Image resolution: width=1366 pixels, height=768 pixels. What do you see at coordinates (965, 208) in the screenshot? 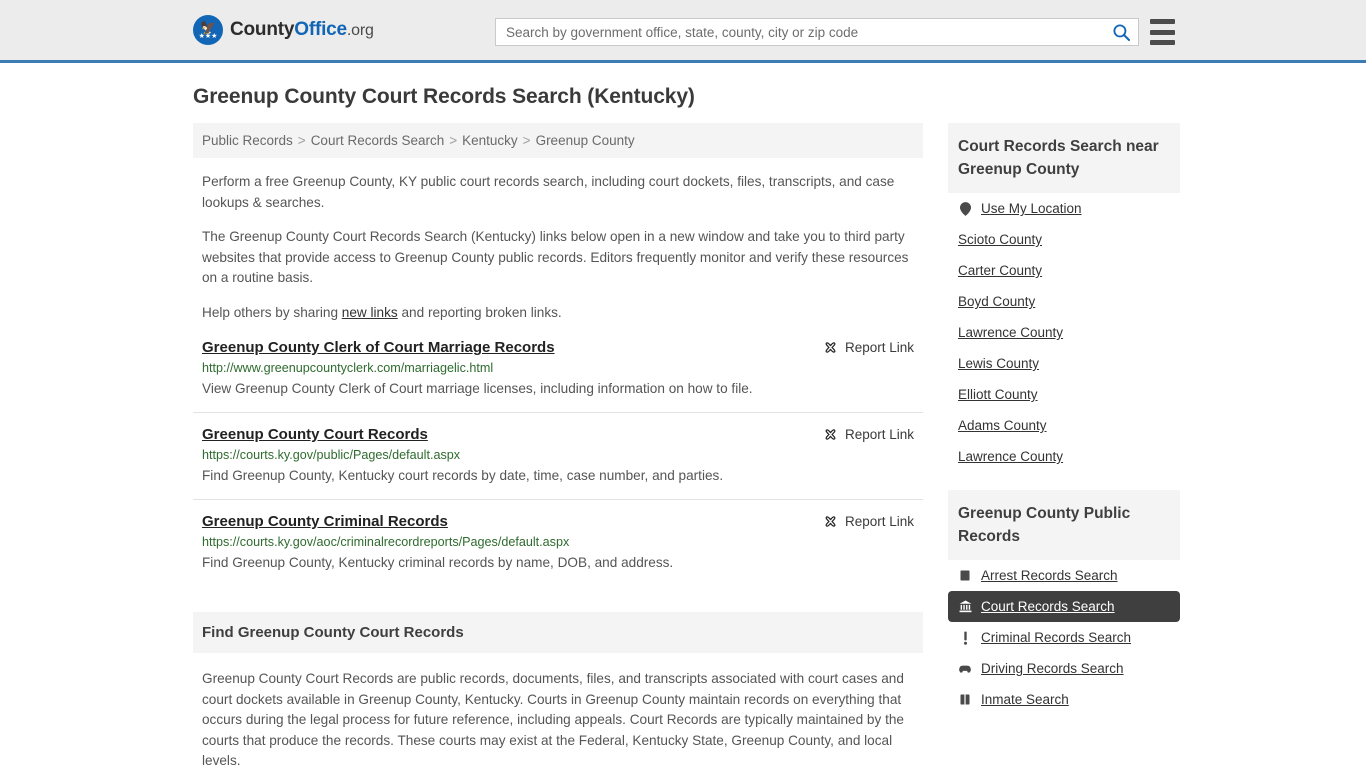
I see `location-pin-icon` at bounding box center [965, 208].